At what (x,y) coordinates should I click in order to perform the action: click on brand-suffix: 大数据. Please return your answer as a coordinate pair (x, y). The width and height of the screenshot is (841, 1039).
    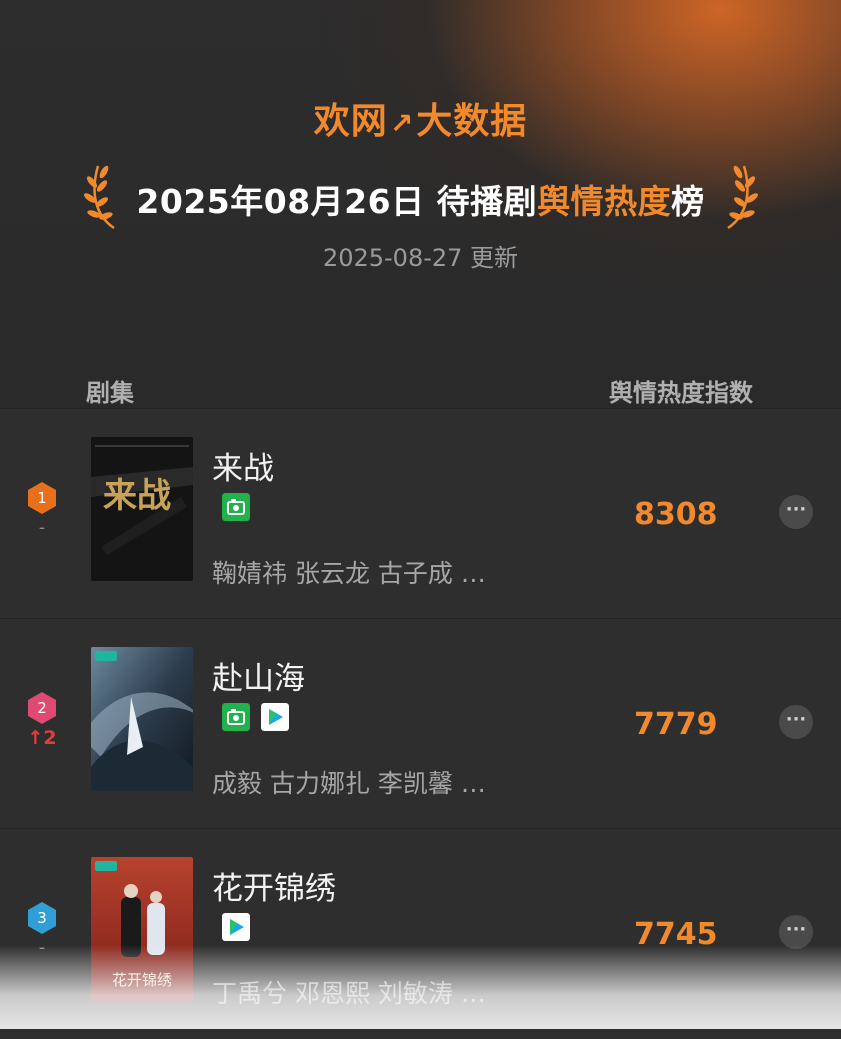
    Looking at the image, I should click on (472, 121).